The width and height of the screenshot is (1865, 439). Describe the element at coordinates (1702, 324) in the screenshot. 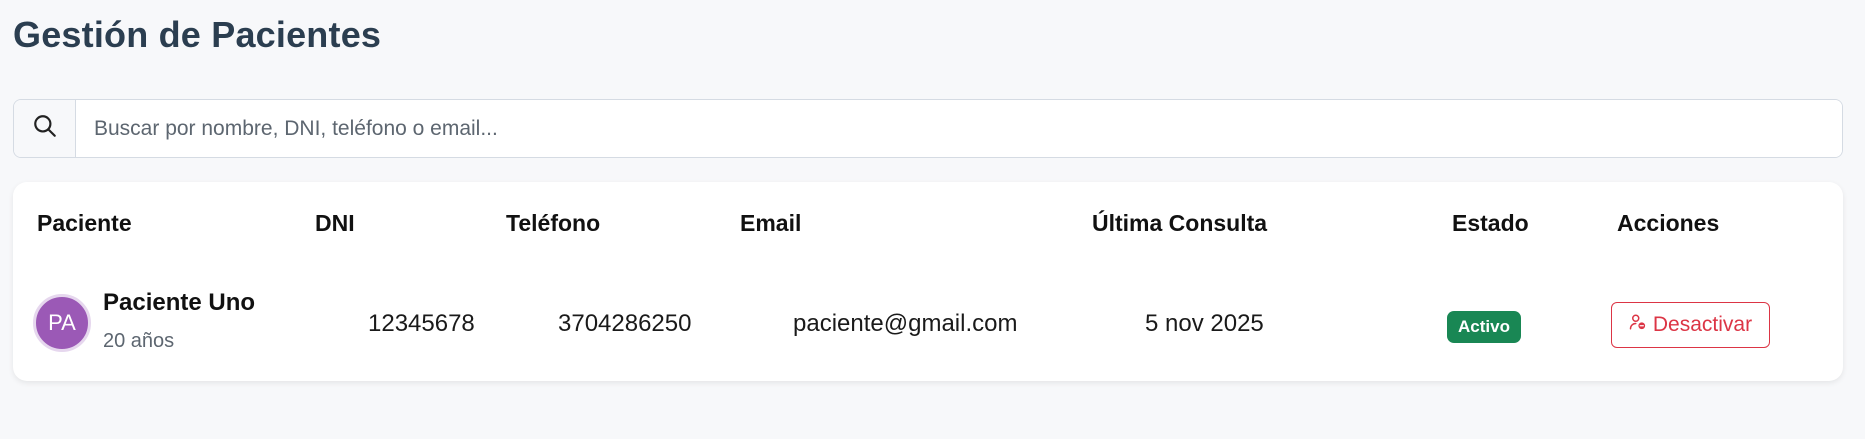

I see `deactivate-button-label: Desactivar` at that location.